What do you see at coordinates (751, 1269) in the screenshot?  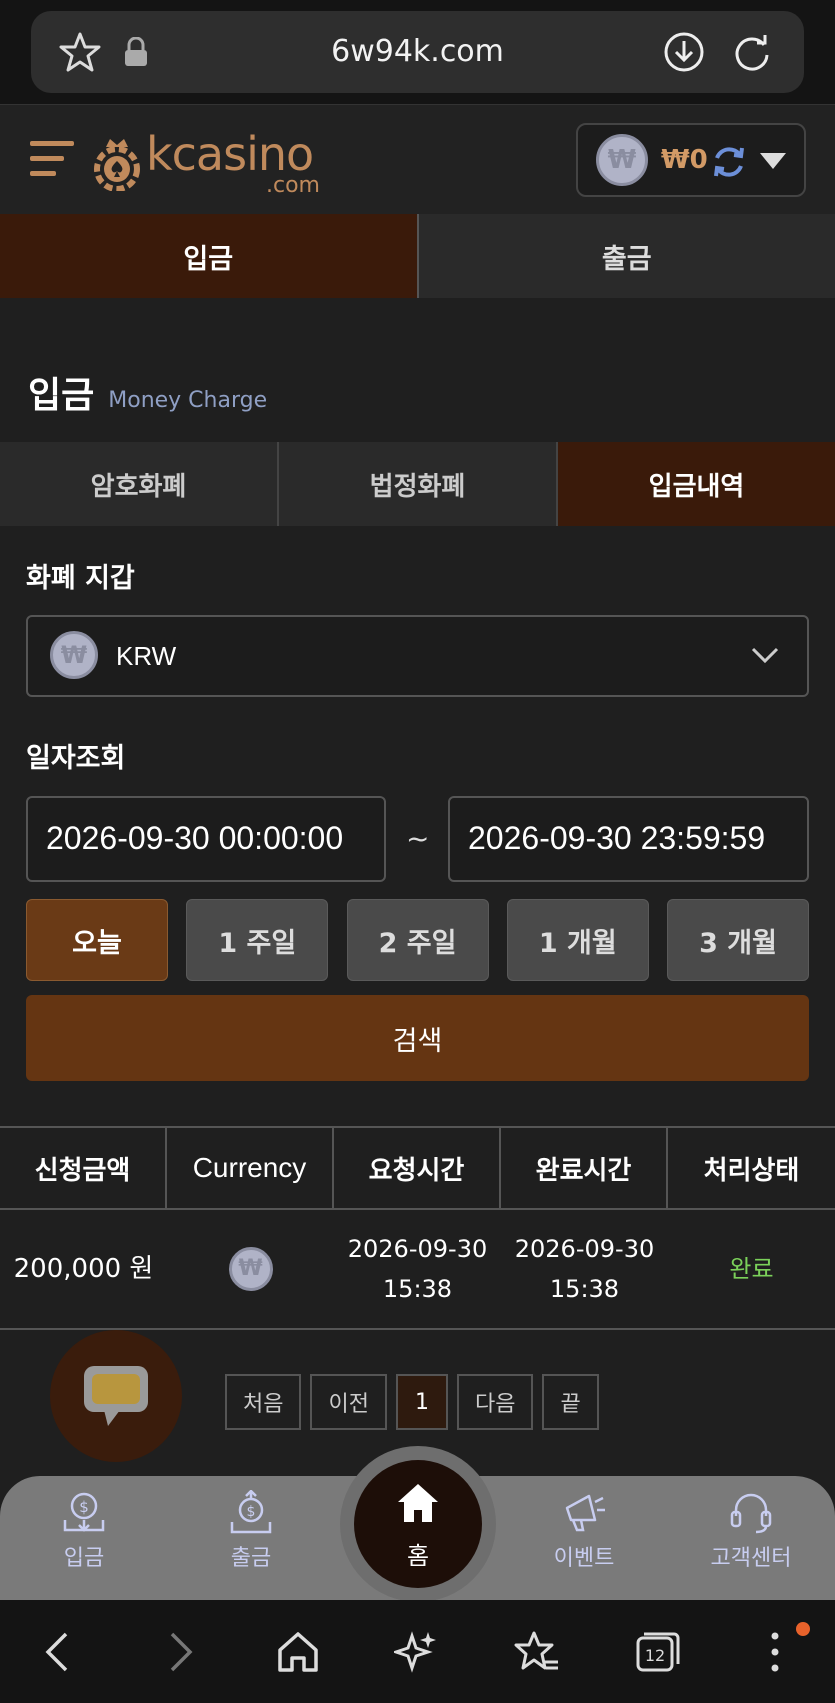 I see `cell-status: 완료` at bounding box center [751, 1269].